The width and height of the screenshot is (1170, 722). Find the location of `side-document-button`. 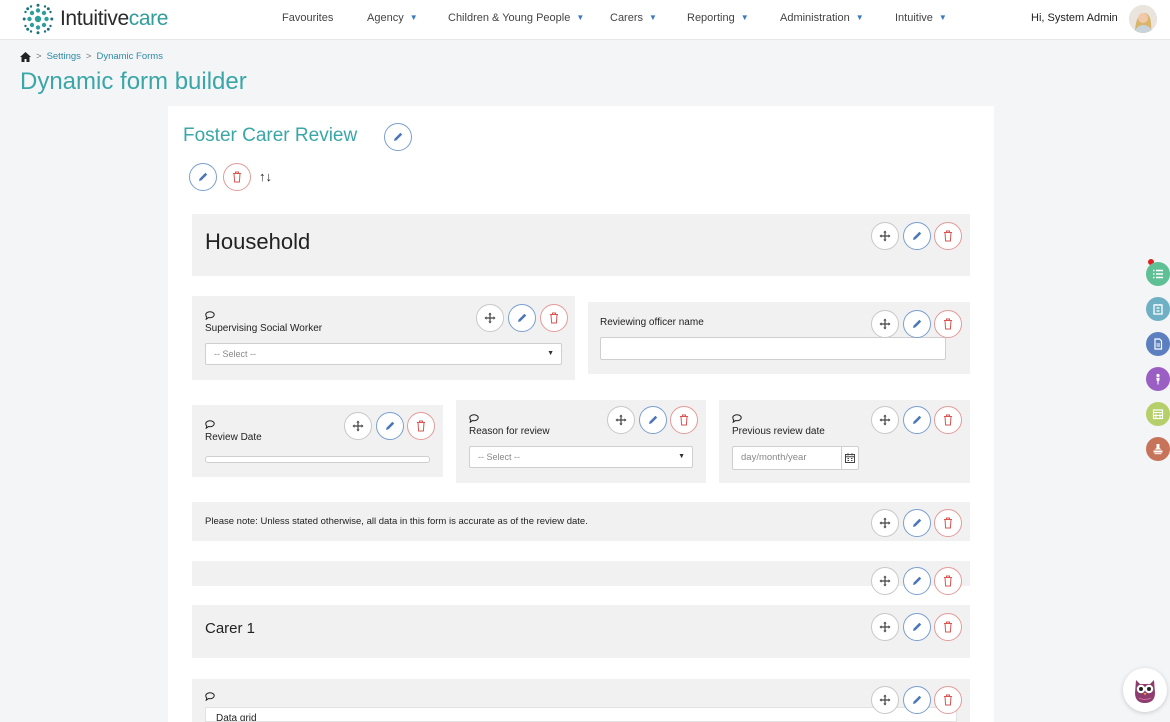

side-document-button is located at coordinates (1158, 344).